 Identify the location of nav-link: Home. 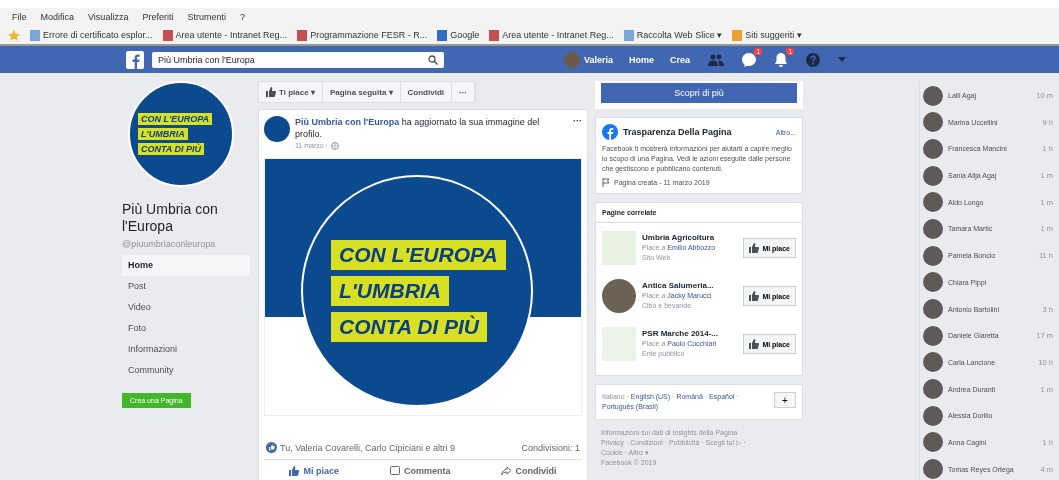
(642, 59).